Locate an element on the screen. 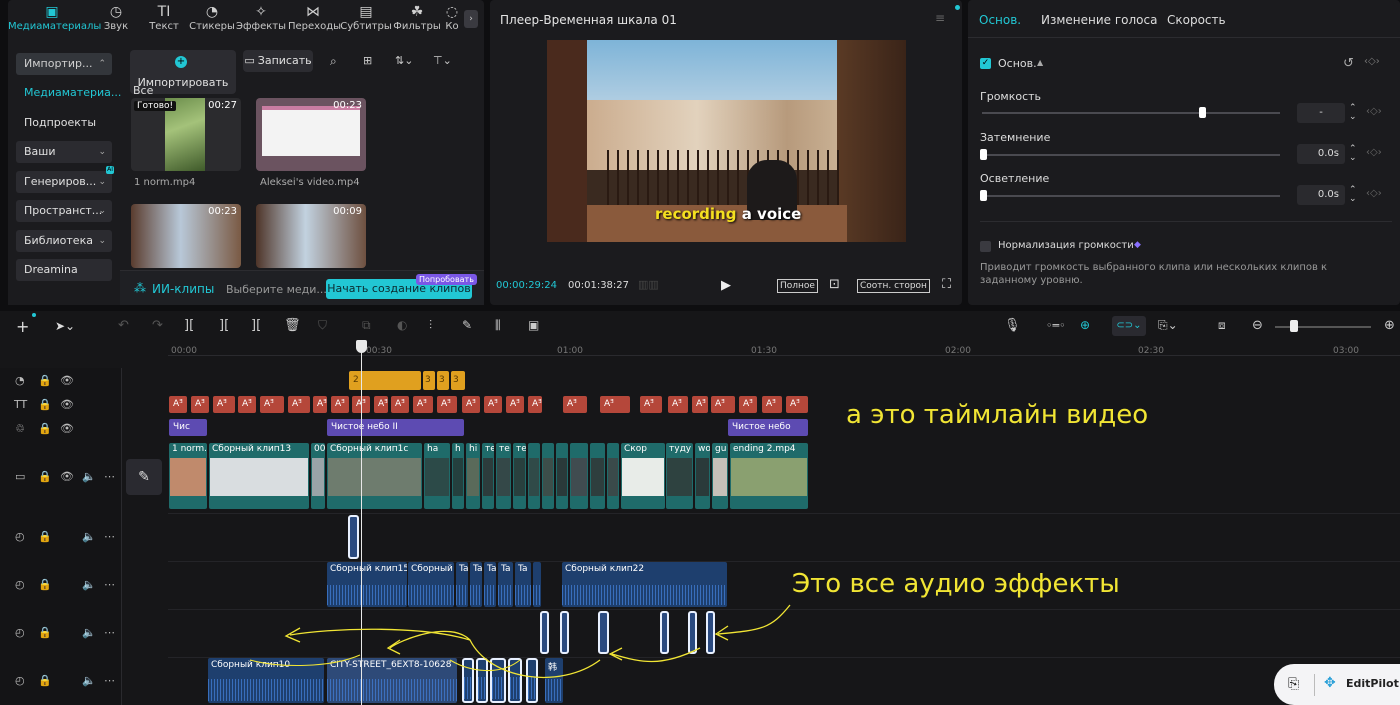 This screenshot has width=1400, height=705. divider is located at coordinates (1314, 685).